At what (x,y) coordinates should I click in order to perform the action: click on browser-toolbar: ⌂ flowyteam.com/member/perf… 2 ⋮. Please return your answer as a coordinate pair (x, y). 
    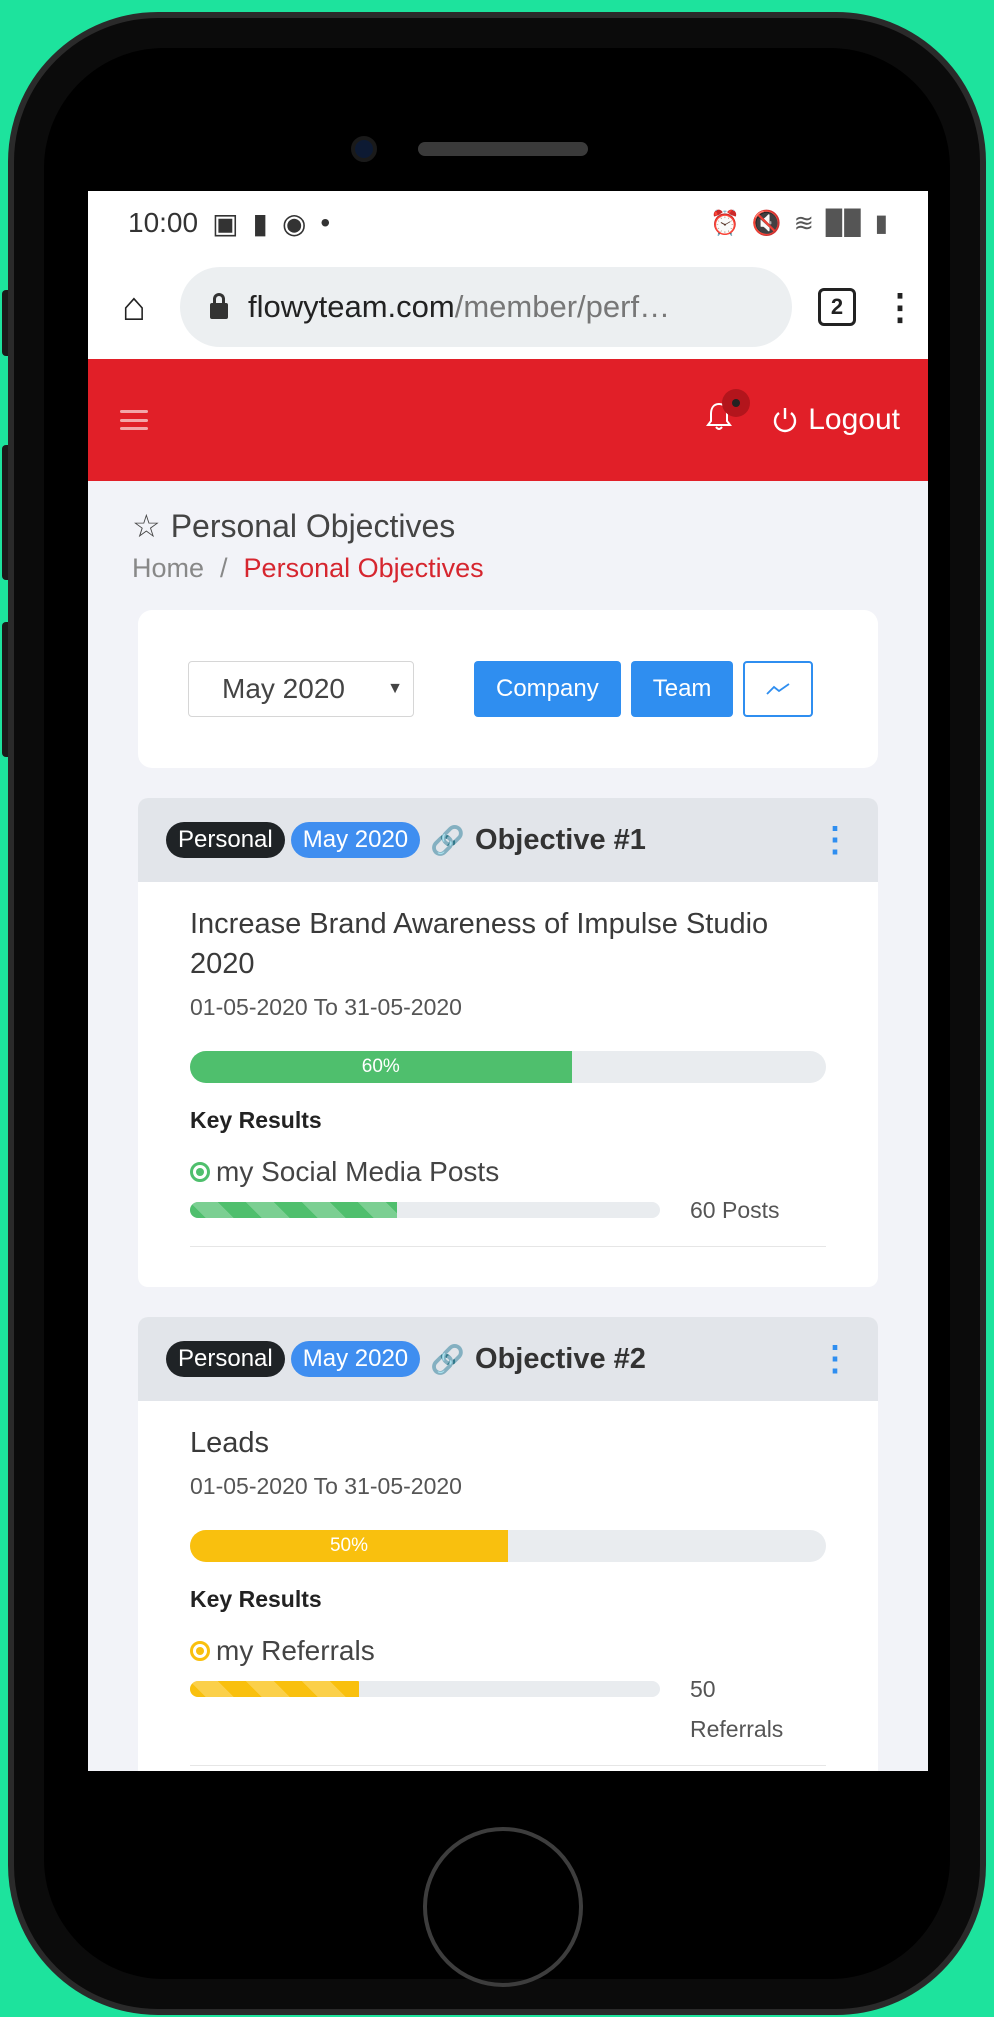
    Looking at the image, I should click on (508, 307).